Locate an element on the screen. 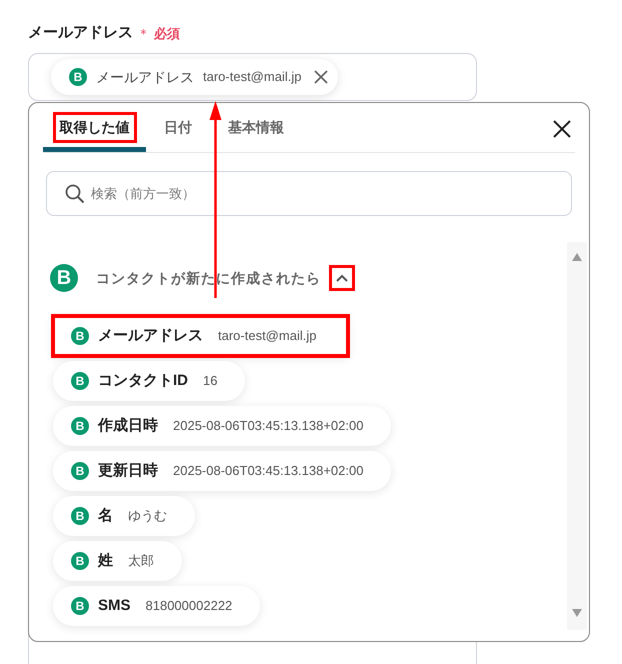 Image resolution: width=622 pixels, height=664 pixels. scrollbar is located at coordinates (577, 436).